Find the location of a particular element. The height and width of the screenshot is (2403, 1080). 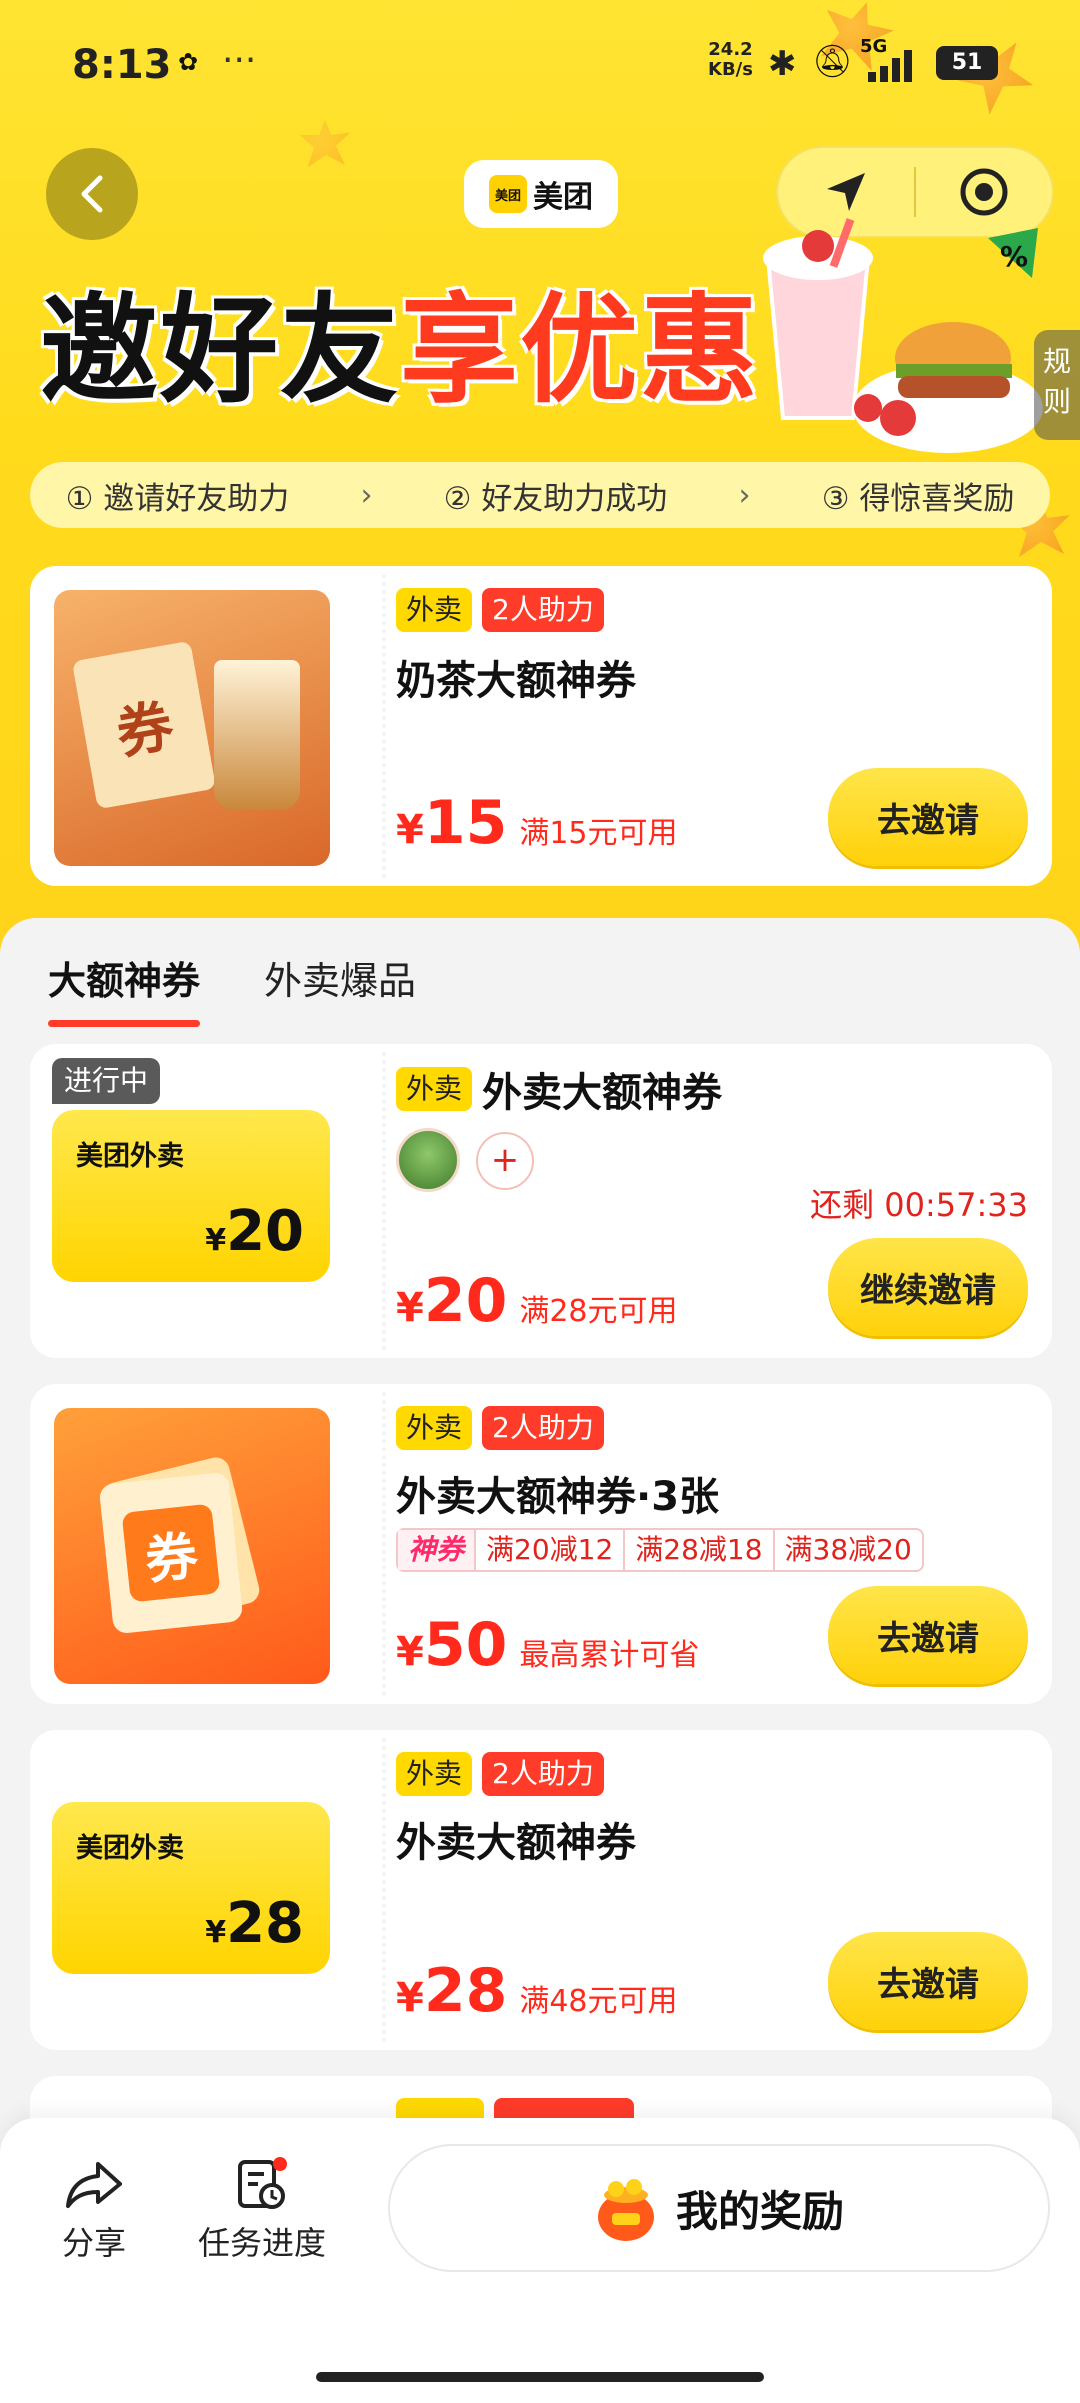

coupon-breakdown: 神券 满20减12 满28减18 满38减20 is located at coordinates (660, 1550).